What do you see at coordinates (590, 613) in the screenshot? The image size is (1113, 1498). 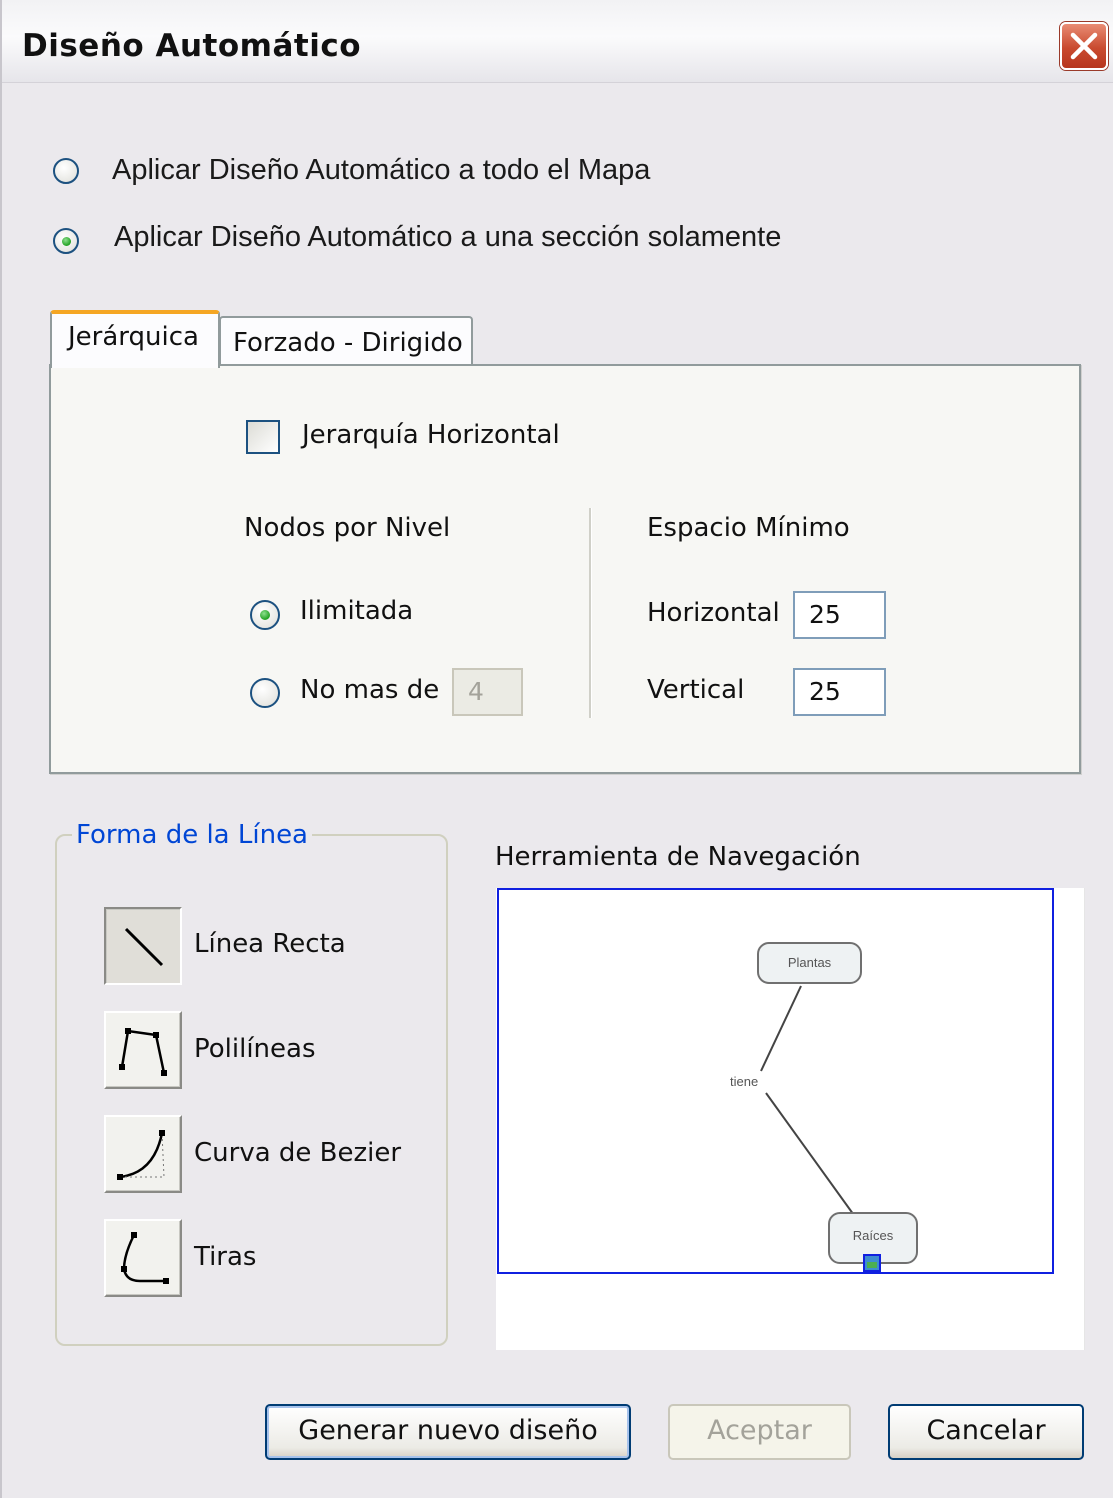 I see `vertical-divider` at bounding box center [590, 613].